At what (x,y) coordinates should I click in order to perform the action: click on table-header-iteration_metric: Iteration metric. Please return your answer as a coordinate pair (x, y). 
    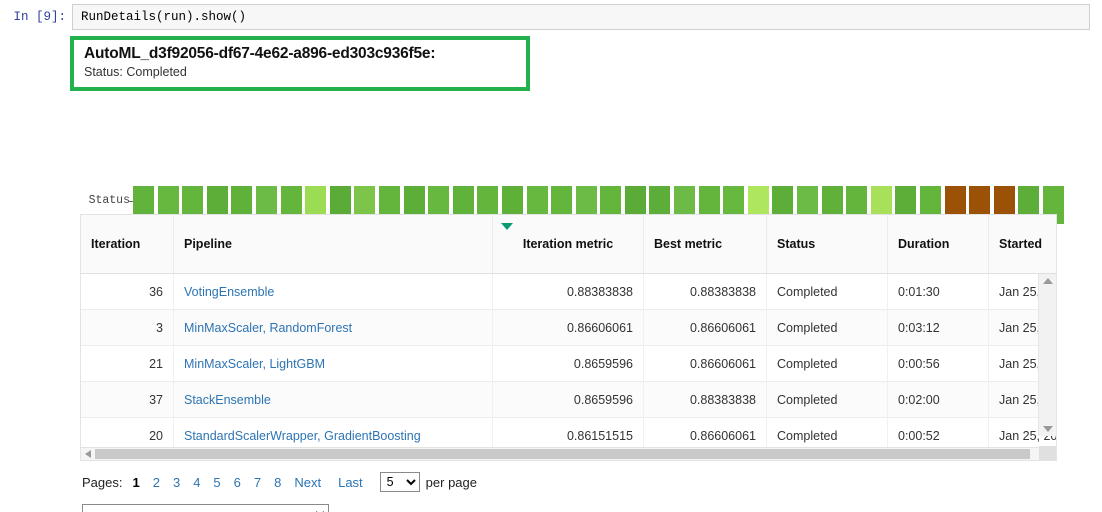
    Looking at the image, I should click on (568, 244).